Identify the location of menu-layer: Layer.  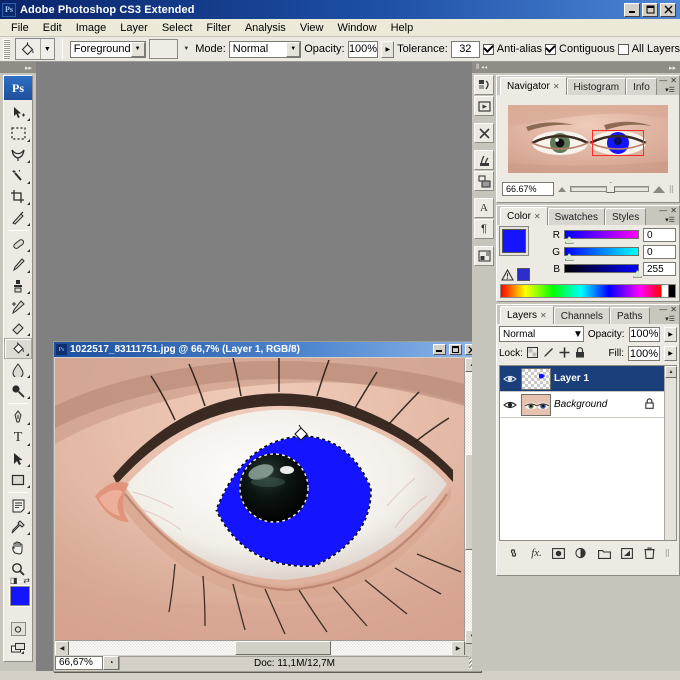
(134, 28).